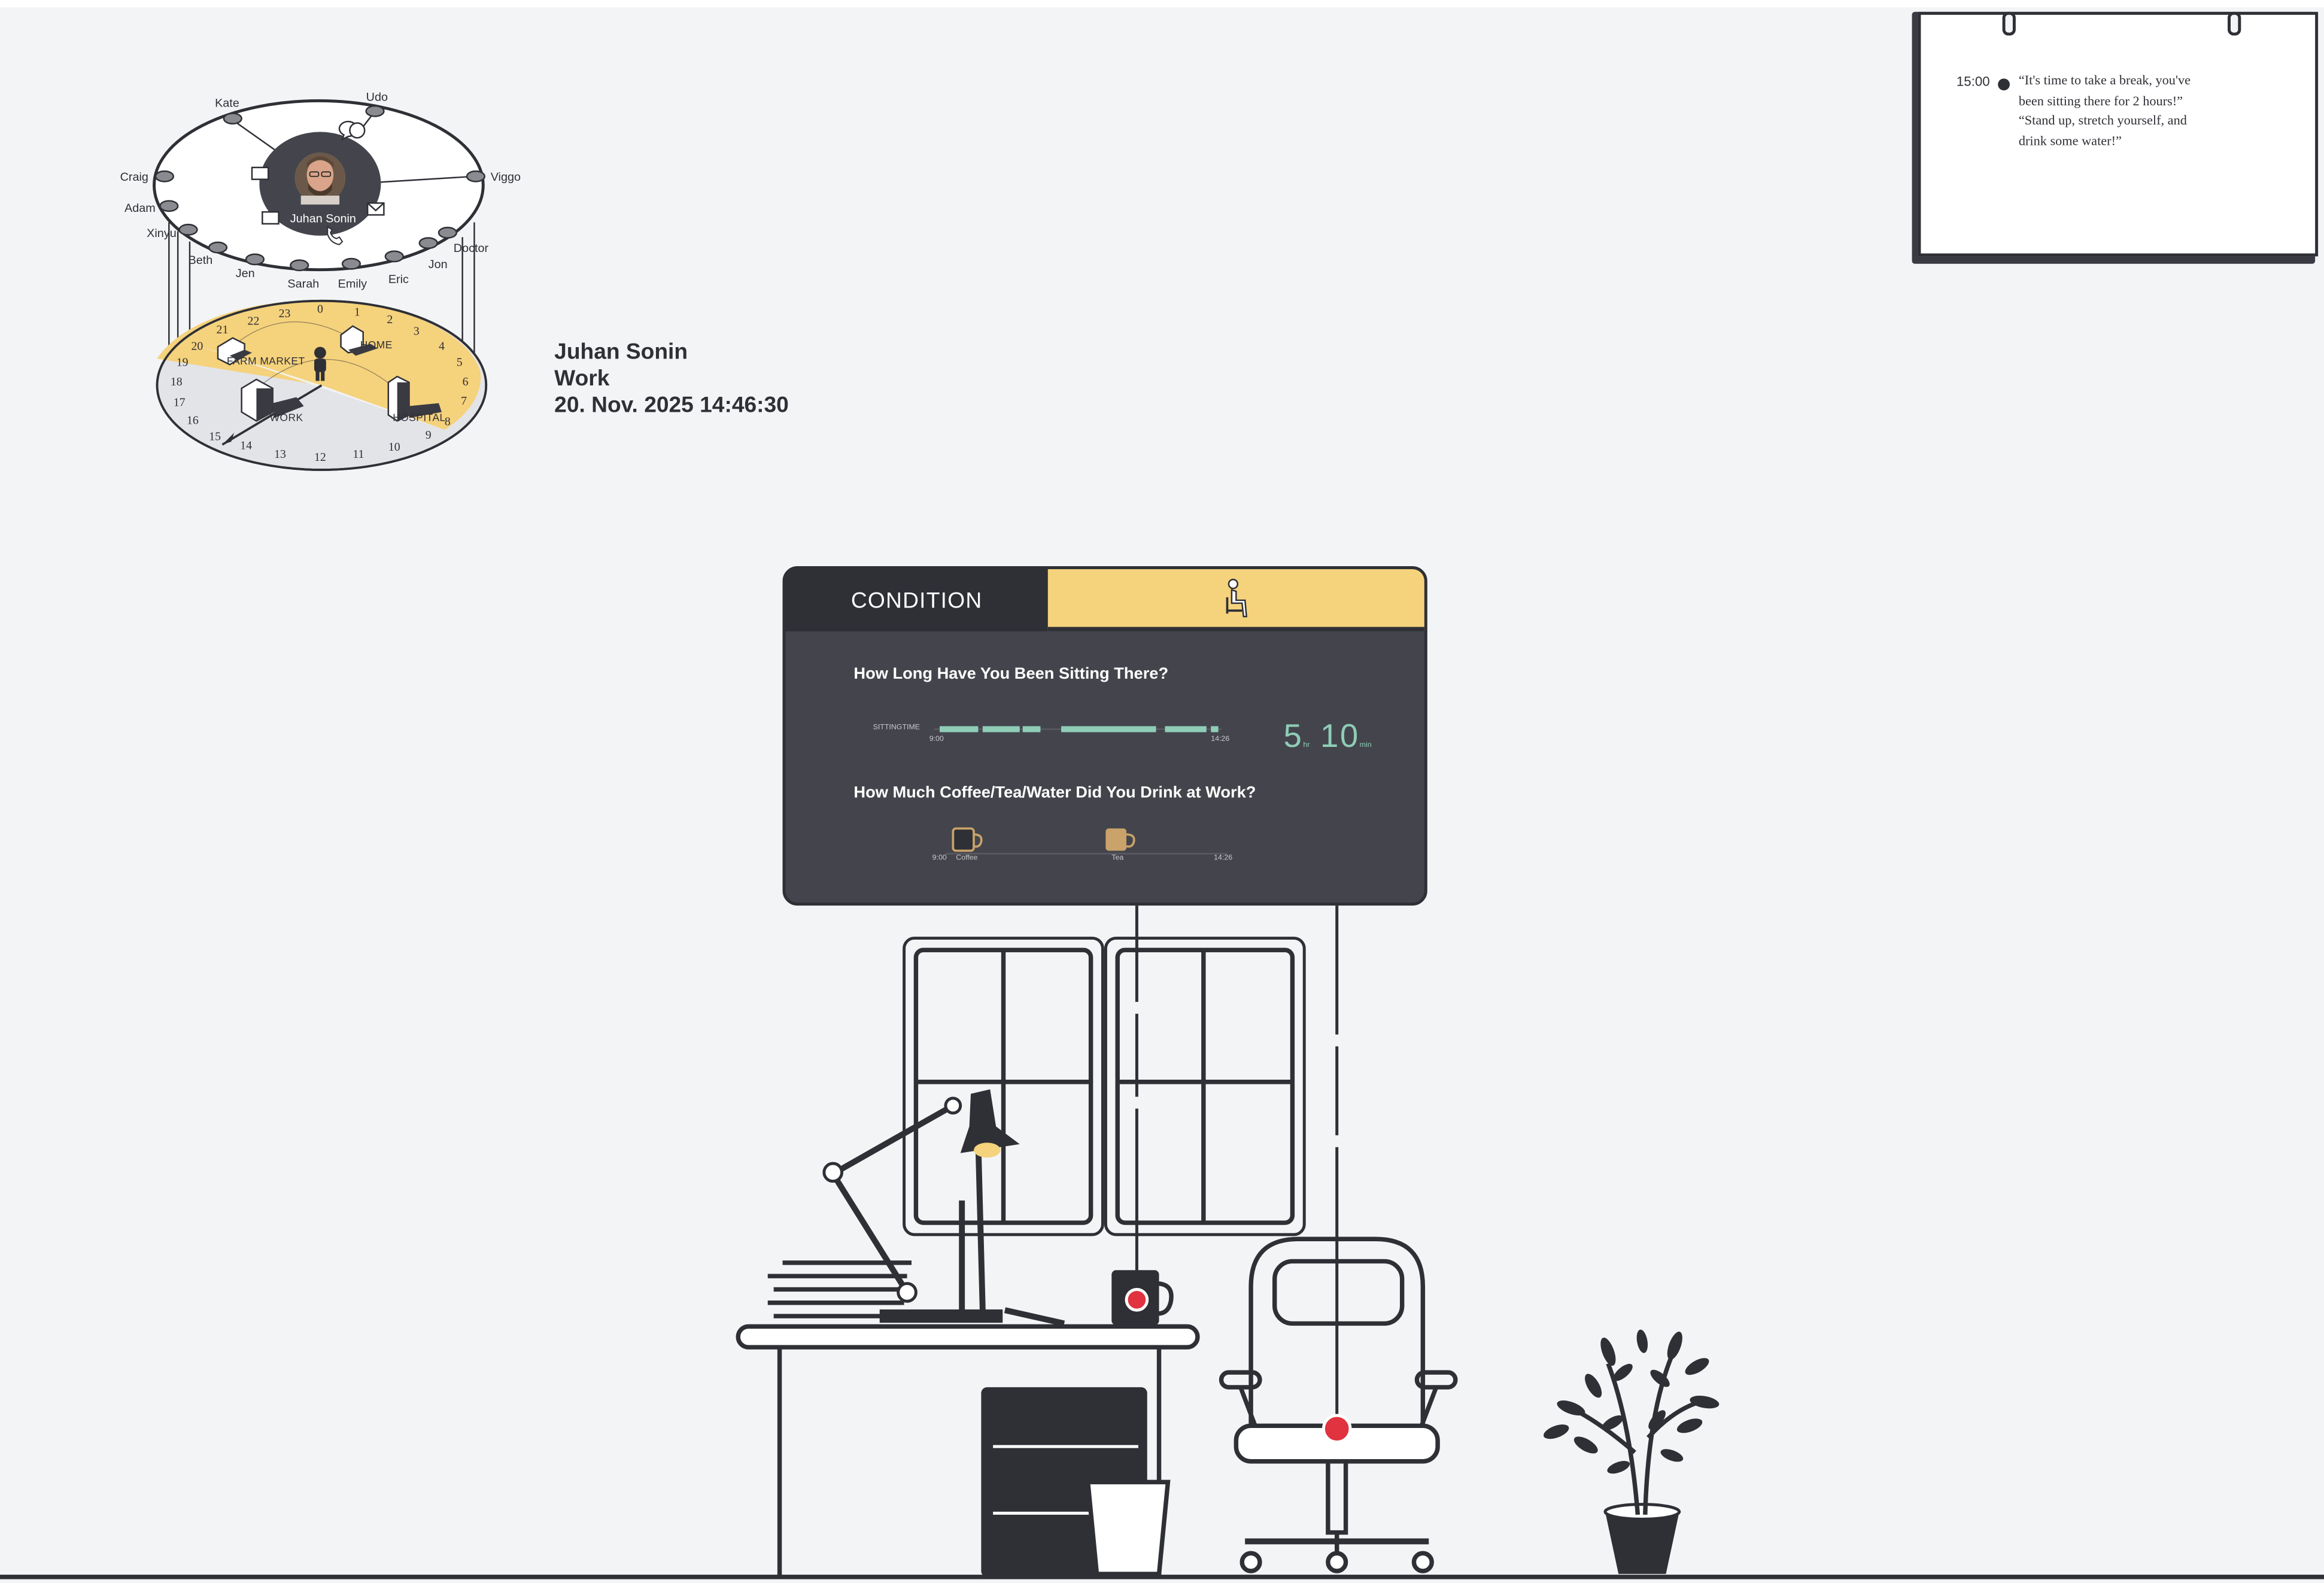 This screenshot has width=2324, height=1583. What do you see at coordinates (1306, 746) in the screenshot?
I see `hours-unit: hr` at bounding box center [1306, 746].